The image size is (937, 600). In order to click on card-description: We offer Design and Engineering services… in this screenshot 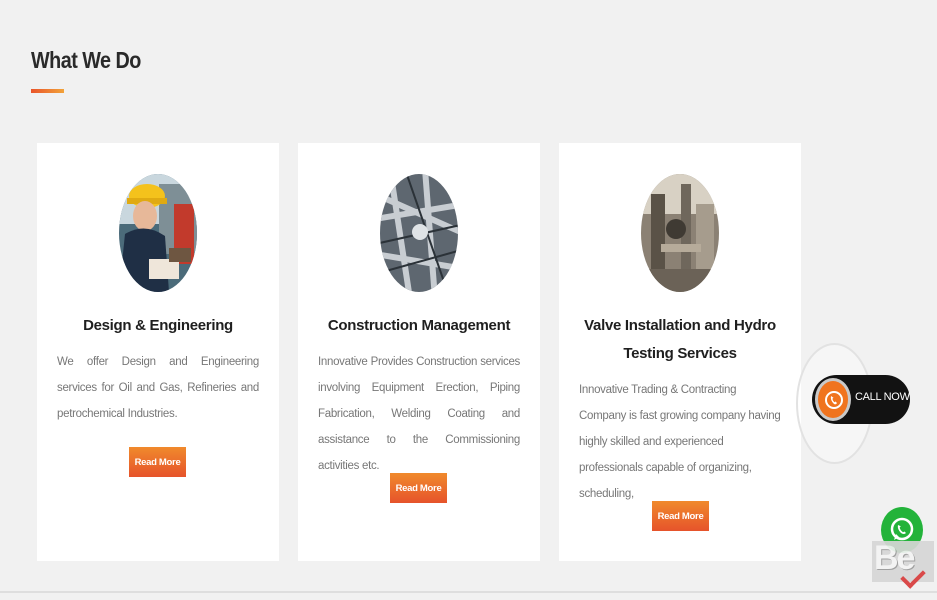, I will do `click(158, 388)`.